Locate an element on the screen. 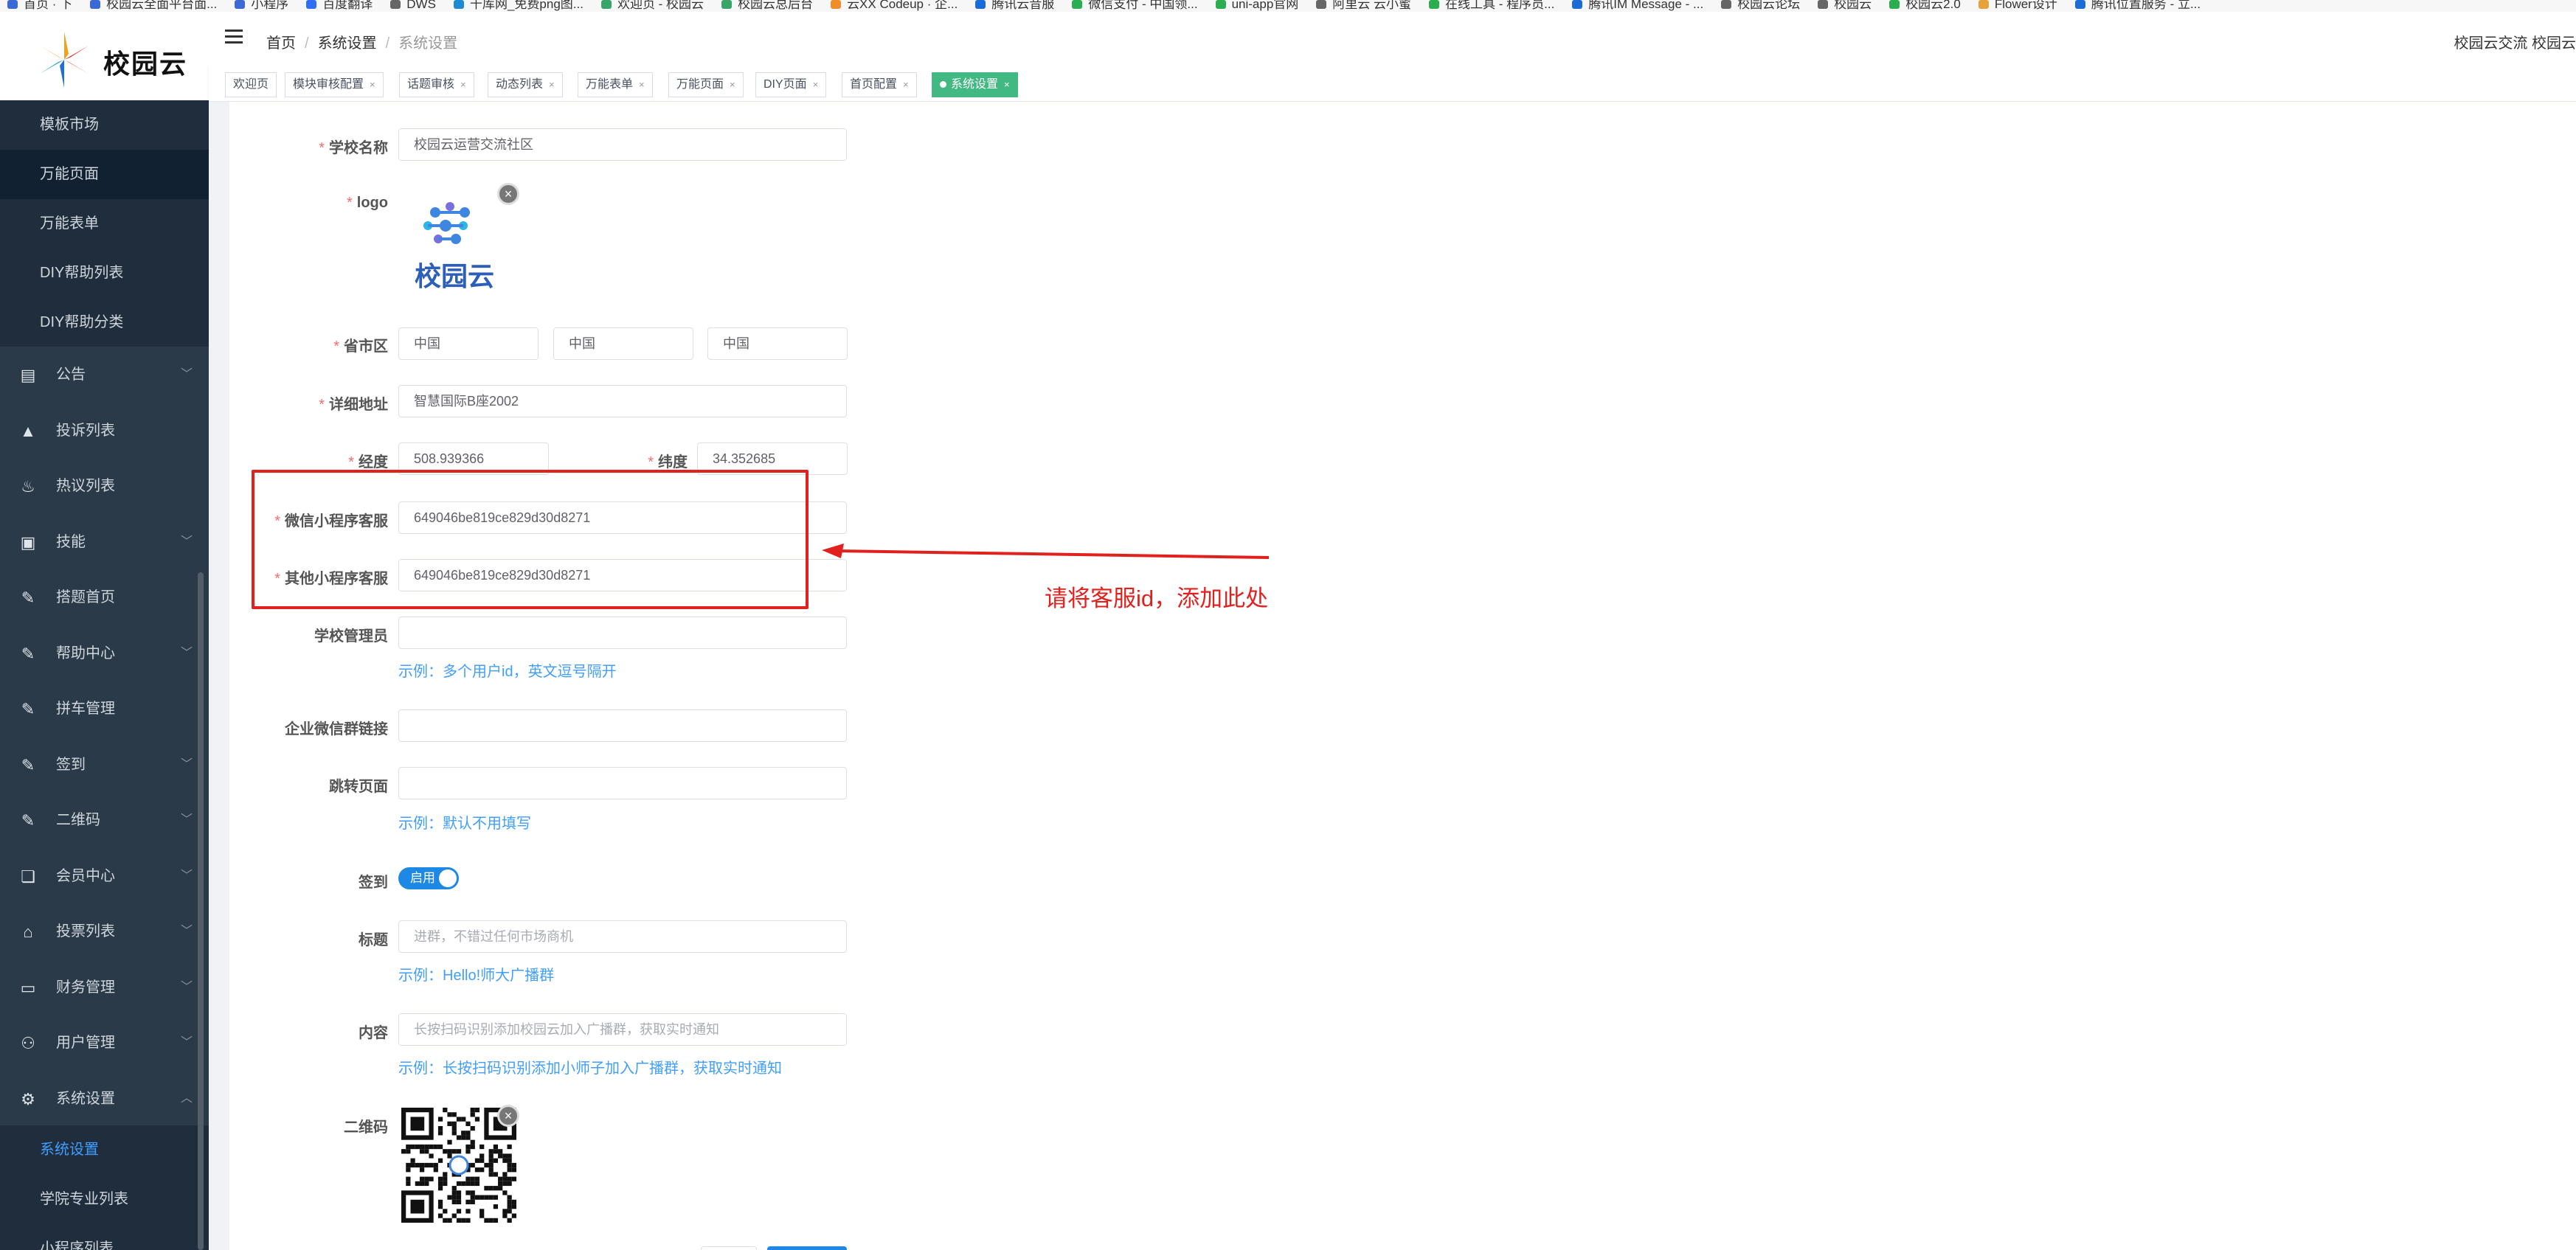 This screenshot has width=2576, height=1250. tab-system-settings: 系统设置 × is located at coordinates (975, 84).